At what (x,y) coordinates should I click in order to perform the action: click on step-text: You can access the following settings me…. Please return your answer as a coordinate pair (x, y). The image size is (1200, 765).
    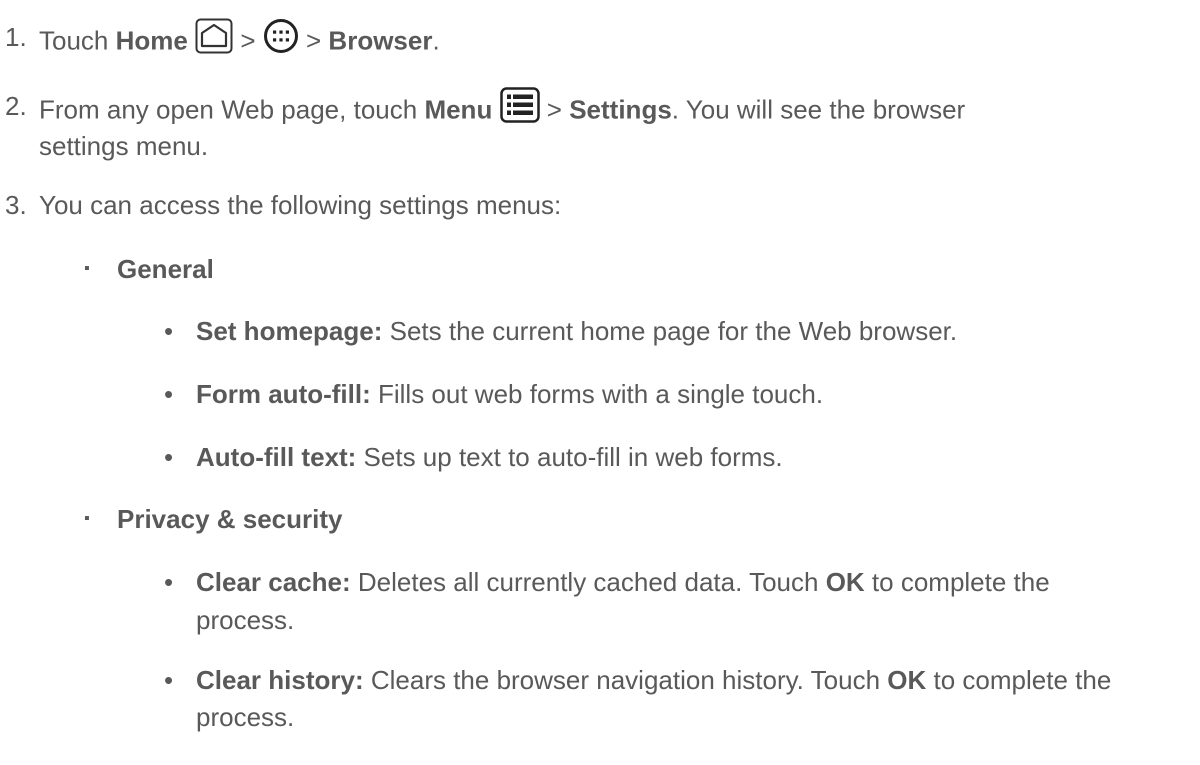
    Looking at the image, I should click on (300, 205).